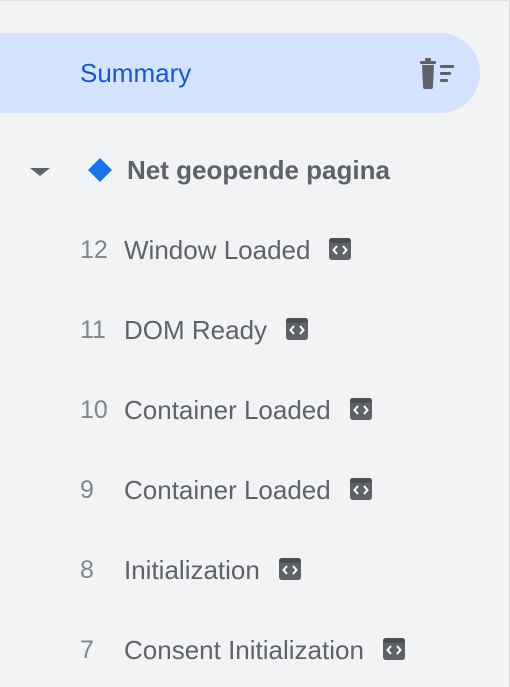 Image resolution: width=510 pixels, height=687 pixels. I want to click on event-number: 12, so click(94, 250).